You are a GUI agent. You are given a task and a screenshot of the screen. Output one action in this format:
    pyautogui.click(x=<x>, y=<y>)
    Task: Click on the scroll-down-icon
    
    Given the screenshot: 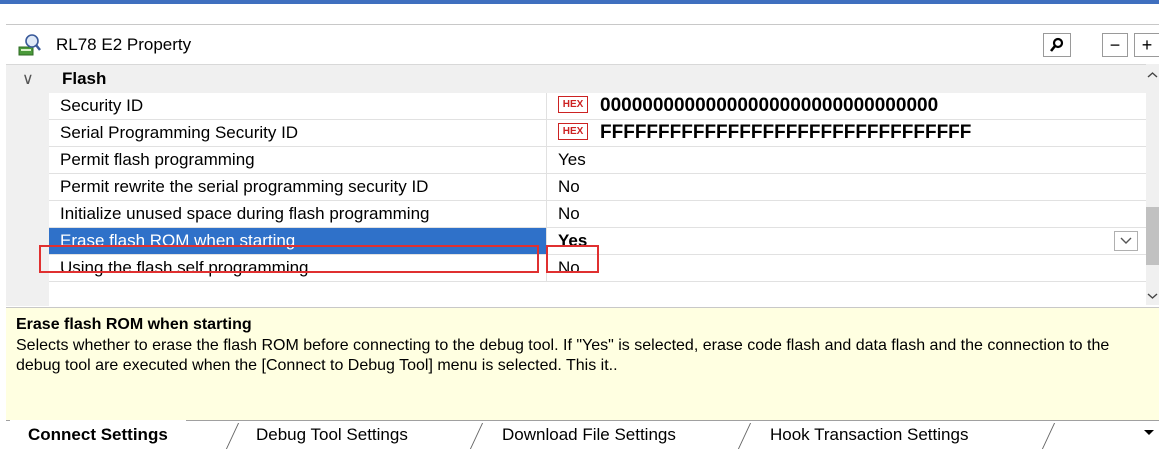 What is the action you would take?
    pyautogui.click(x=1152, y=296)
    